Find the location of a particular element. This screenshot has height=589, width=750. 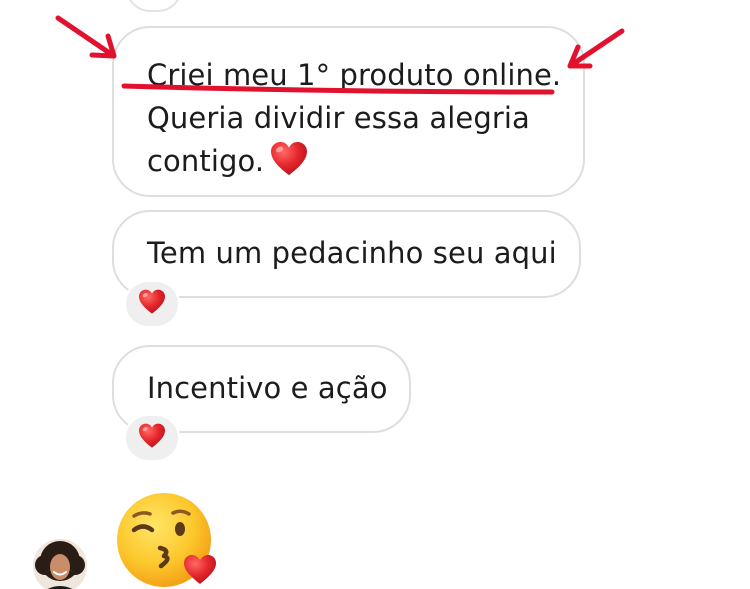

message-2-text: Tem um pedacinho seu aqui is located at coordinates (352, 253).